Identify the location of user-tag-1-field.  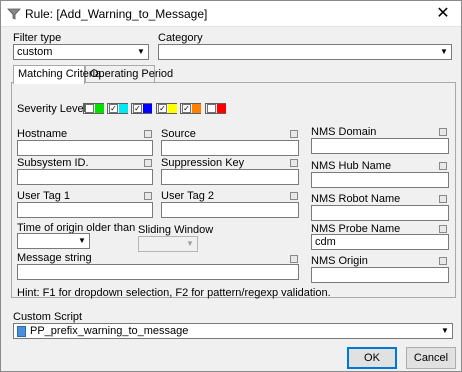
(85, 210).